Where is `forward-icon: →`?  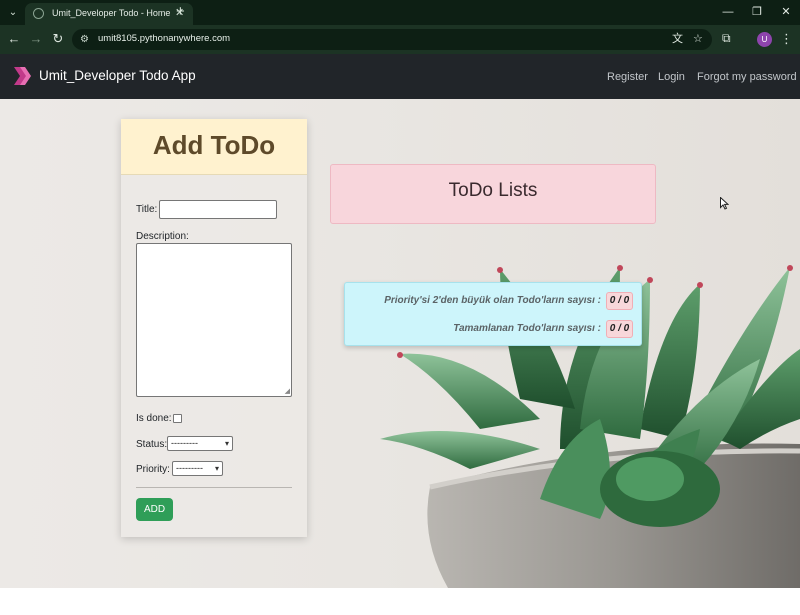 forward-icon: → is located at coordinates (36, 39).